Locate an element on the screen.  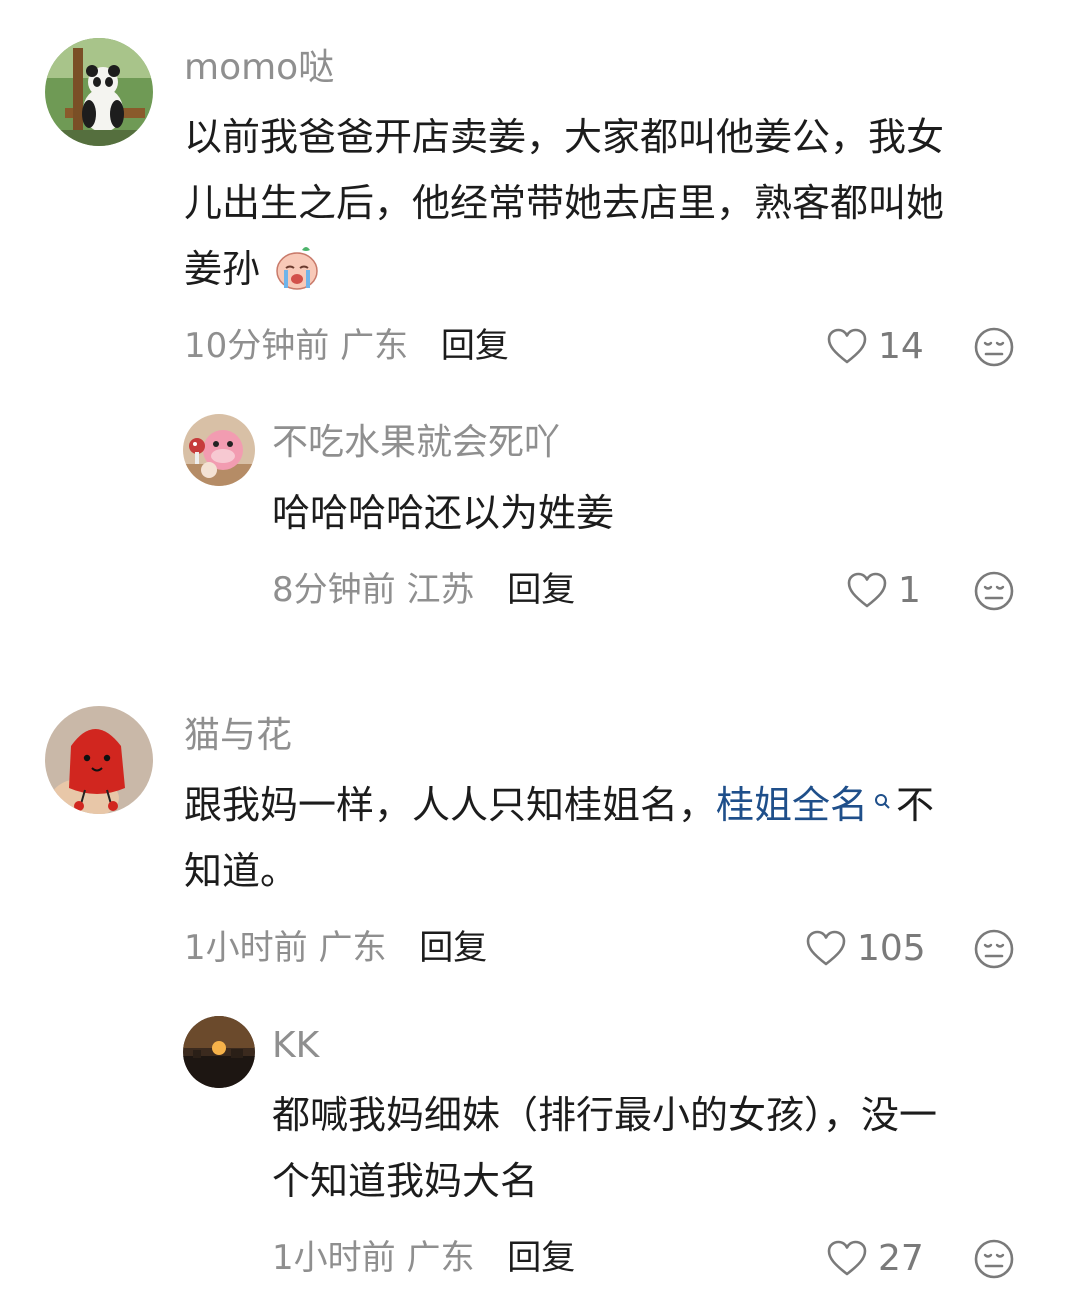
comment-line-text: 跟我妈一样，人人只知桂姐名， is located at coordinates (450, 805).